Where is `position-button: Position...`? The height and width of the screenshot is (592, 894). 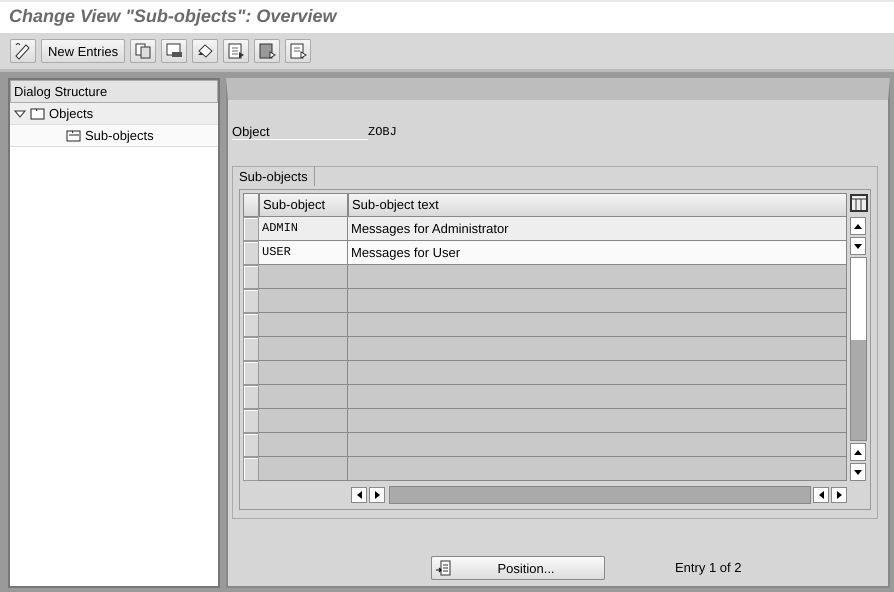 position-button: Position... is located at coordinates (518, 568).